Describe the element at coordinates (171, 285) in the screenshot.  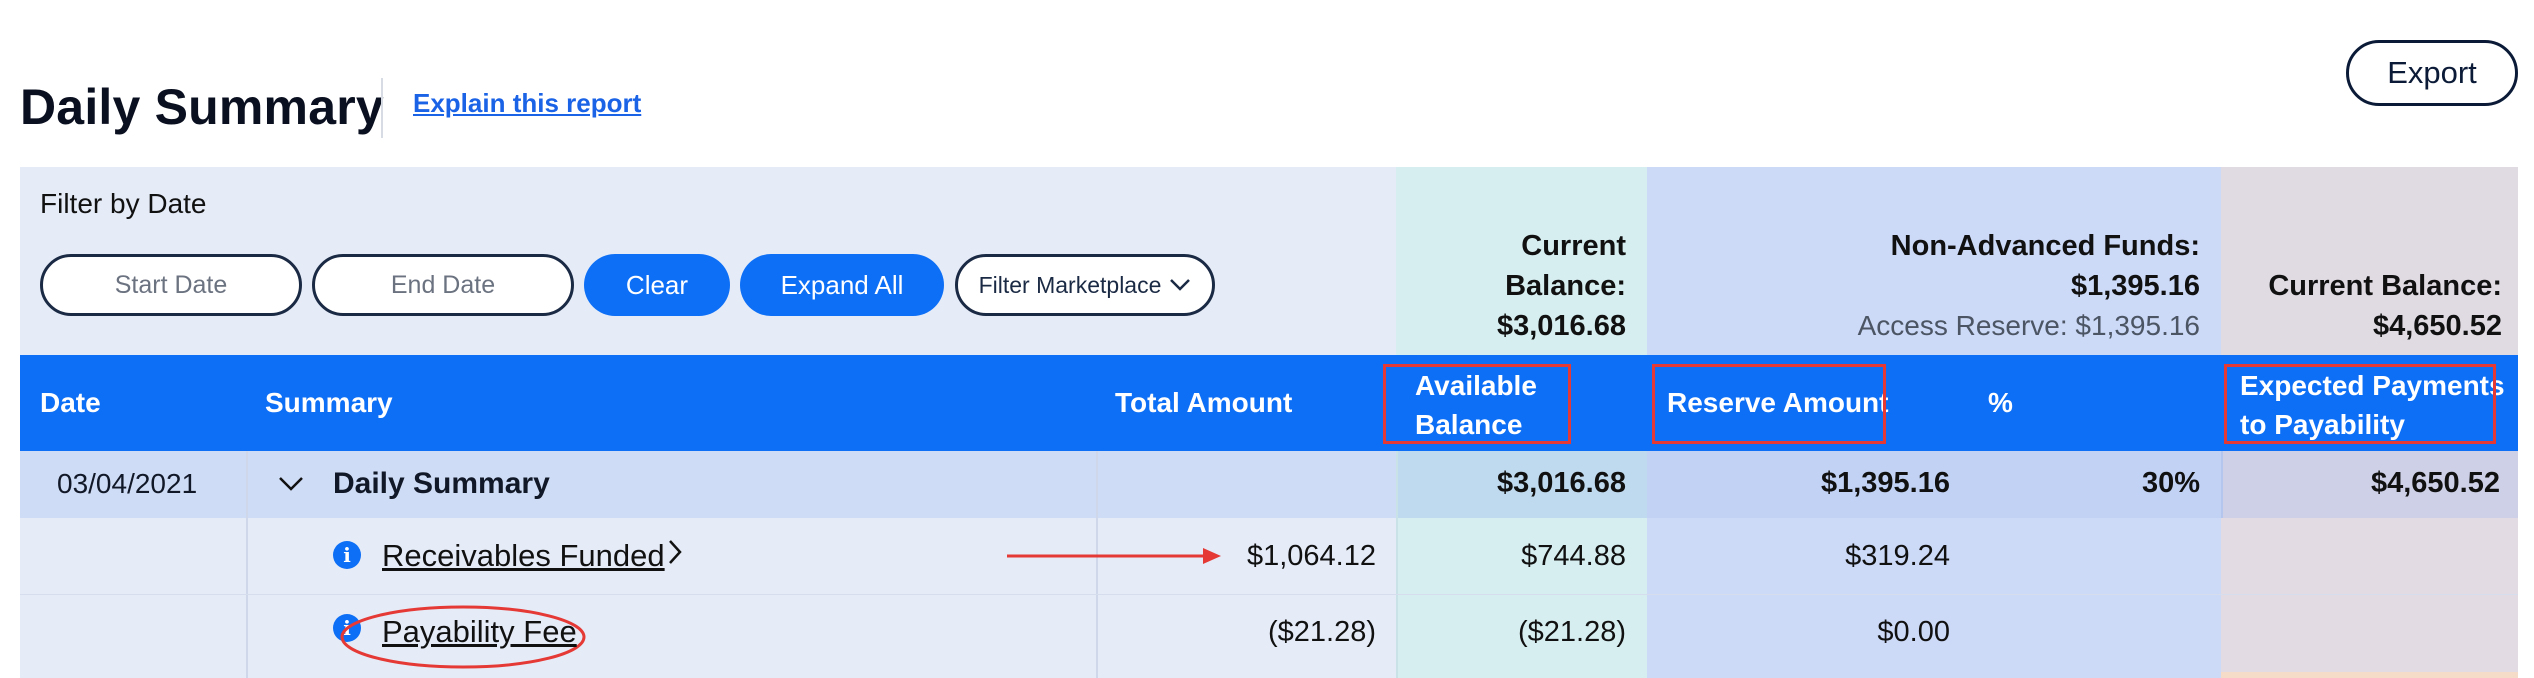
I see `start-date-input: Start Date` at that location.